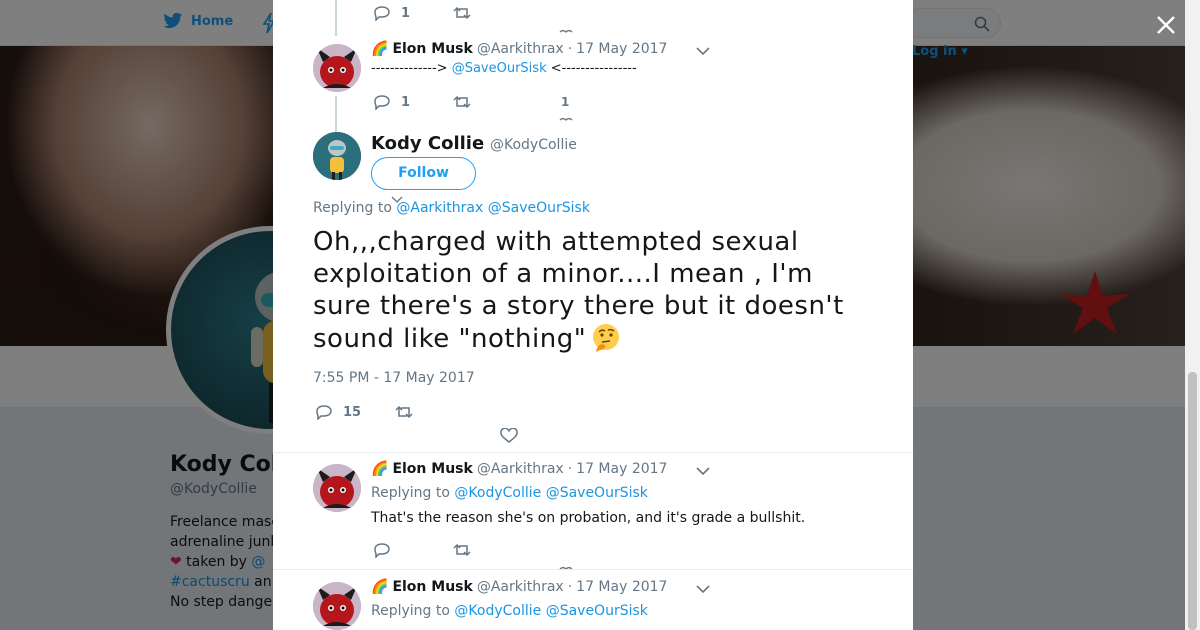  What do you see at coordinates (394, 378) in the screenshot?
I see `main-tweet-timestamp: 7:55 PM - 17 May 2017` at bounding box center [394, 378].